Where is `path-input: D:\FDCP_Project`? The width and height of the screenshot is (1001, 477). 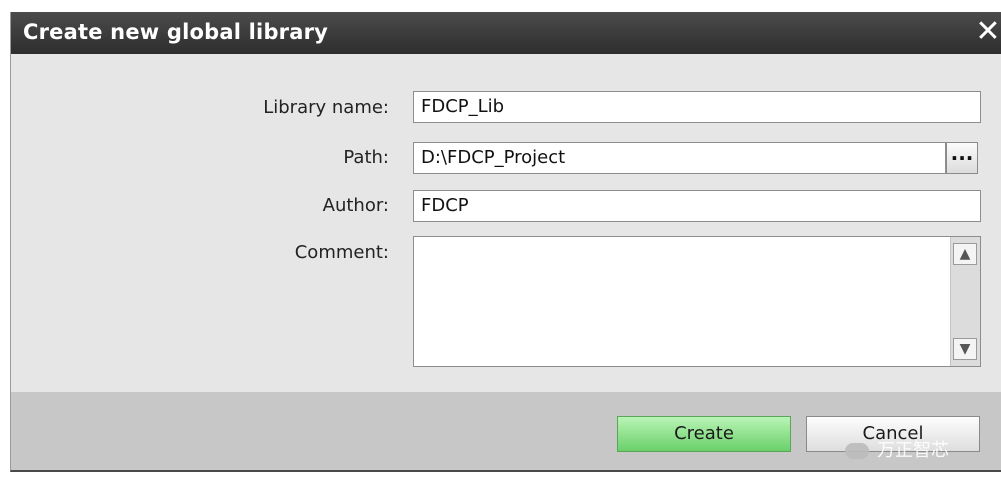 path-input: D:\FDCP_Project is located at coordinates (679, 158).